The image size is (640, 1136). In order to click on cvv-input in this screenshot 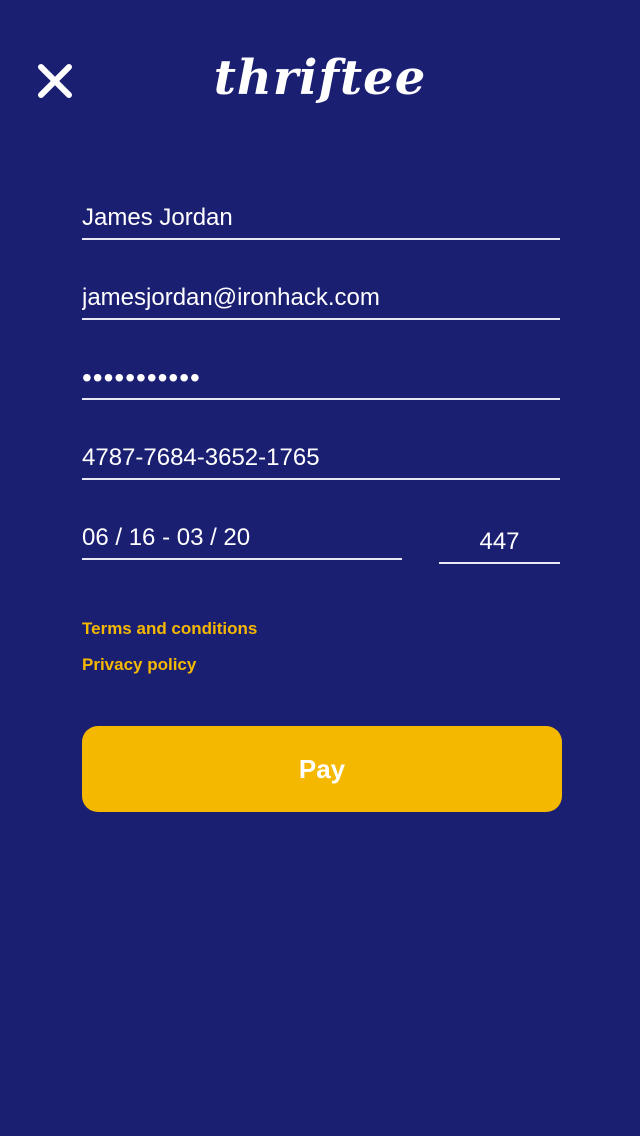, I will do `click(499, 540)`.